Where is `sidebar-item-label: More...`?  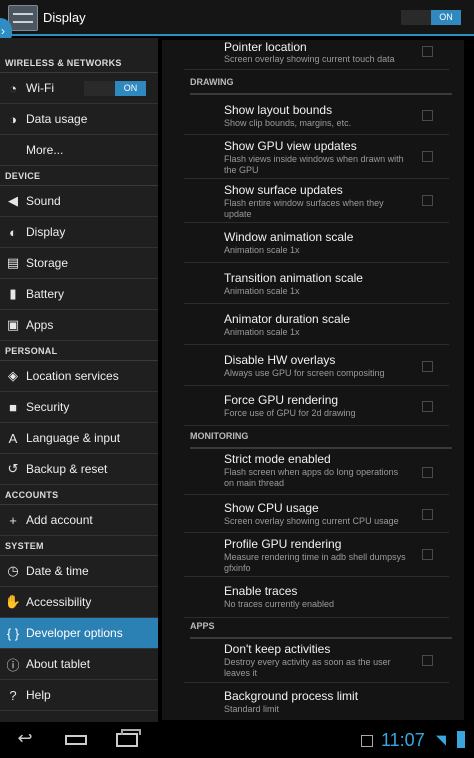 sidebar-item-label: More... is located at coordinates (45, 150).